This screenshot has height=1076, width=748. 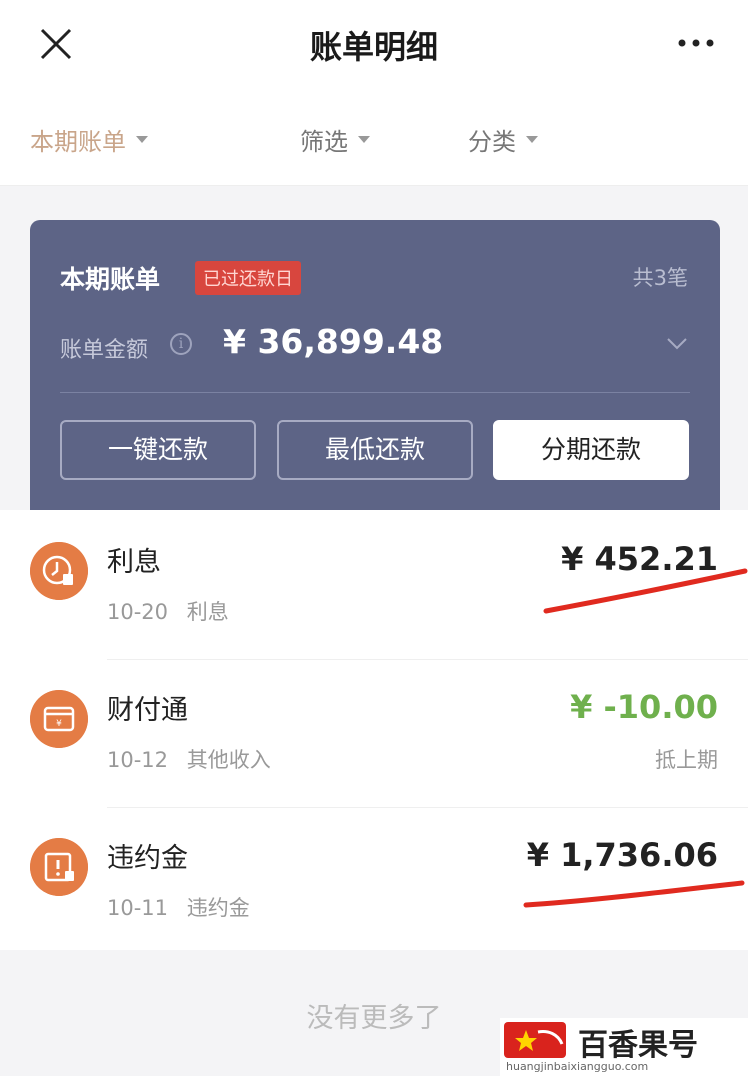 What do you see at coordinates (696, 43) in the screenshot?
I see `more-dots-icon` at bounding box center [696, 43].